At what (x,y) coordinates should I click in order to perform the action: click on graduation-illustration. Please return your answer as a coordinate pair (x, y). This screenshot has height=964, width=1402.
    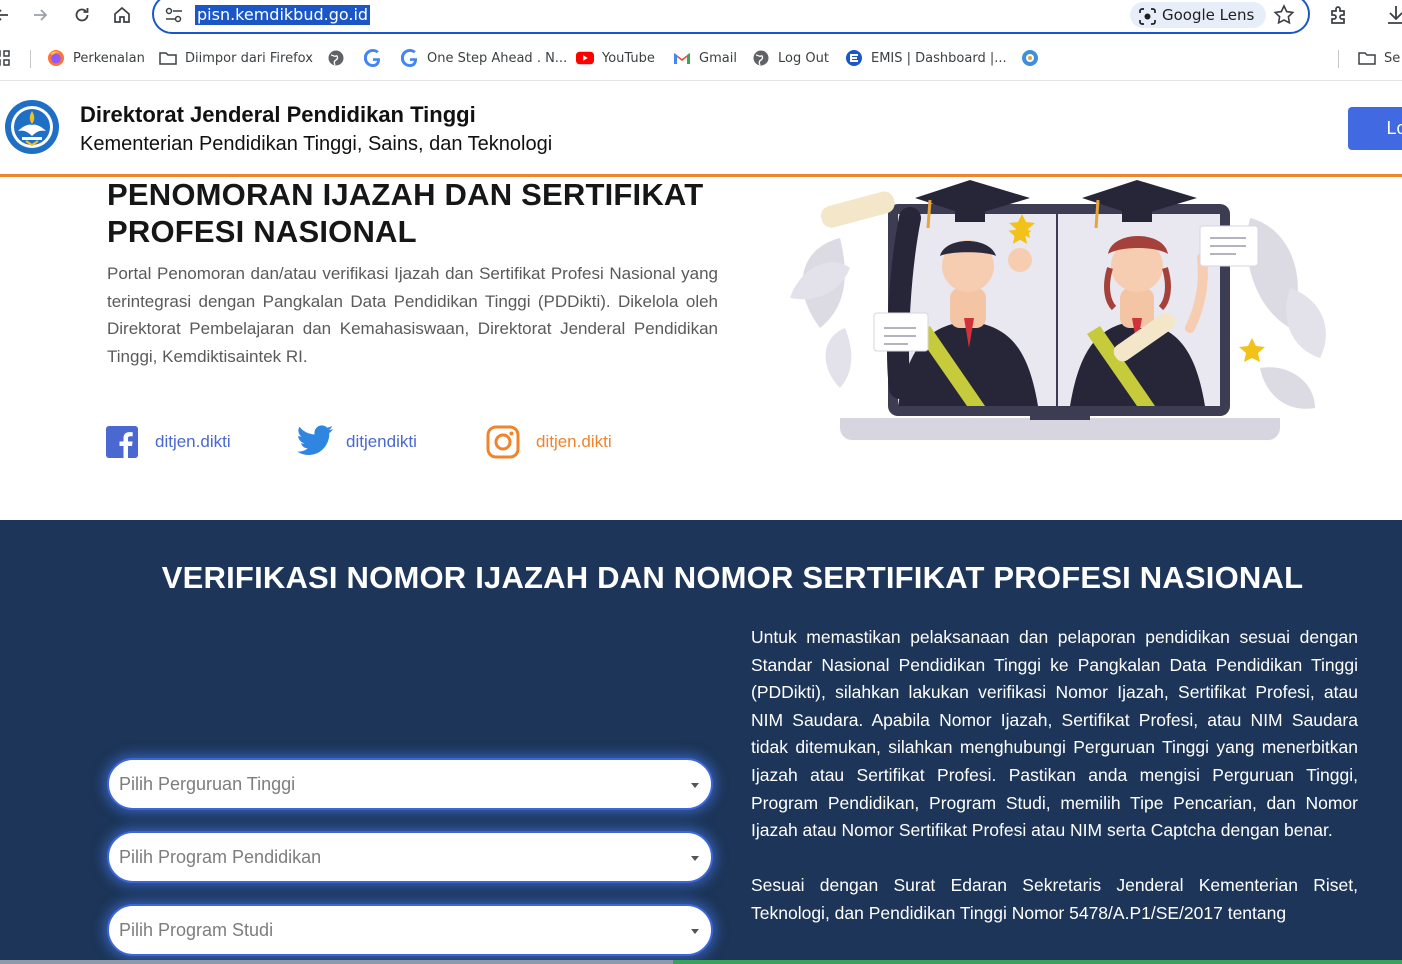
    Looking at the image, I should click on (1060, 313).